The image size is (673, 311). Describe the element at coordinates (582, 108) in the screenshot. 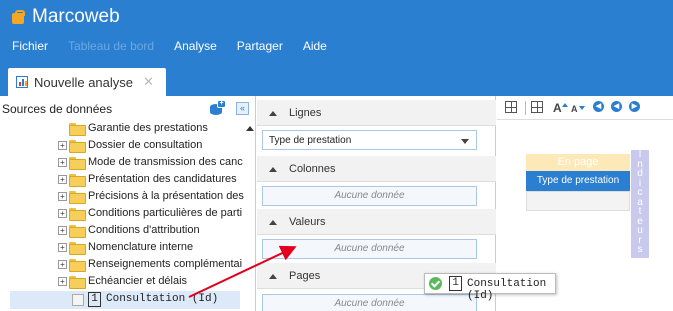

I see `arrow-down-icon` at that location.